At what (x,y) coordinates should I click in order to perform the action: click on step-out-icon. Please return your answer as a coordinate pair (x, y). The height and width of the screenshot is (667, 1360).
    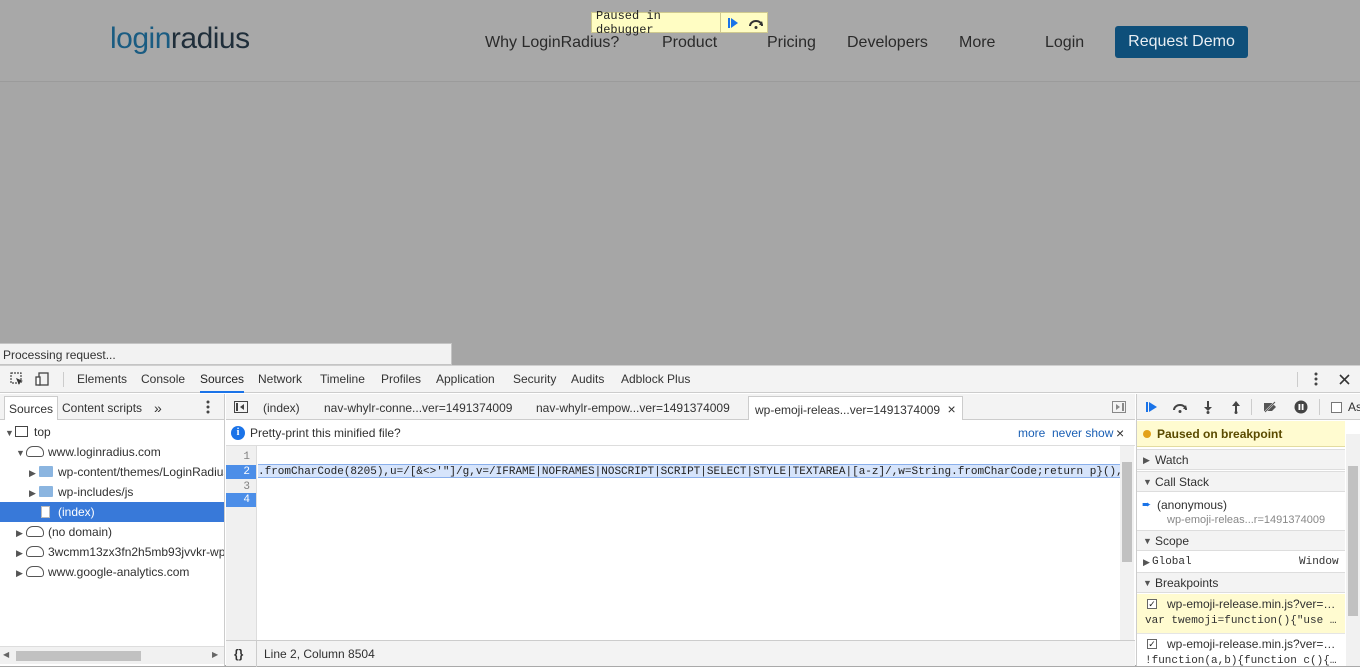
    Looking at the image, I should click on (1236, 407).